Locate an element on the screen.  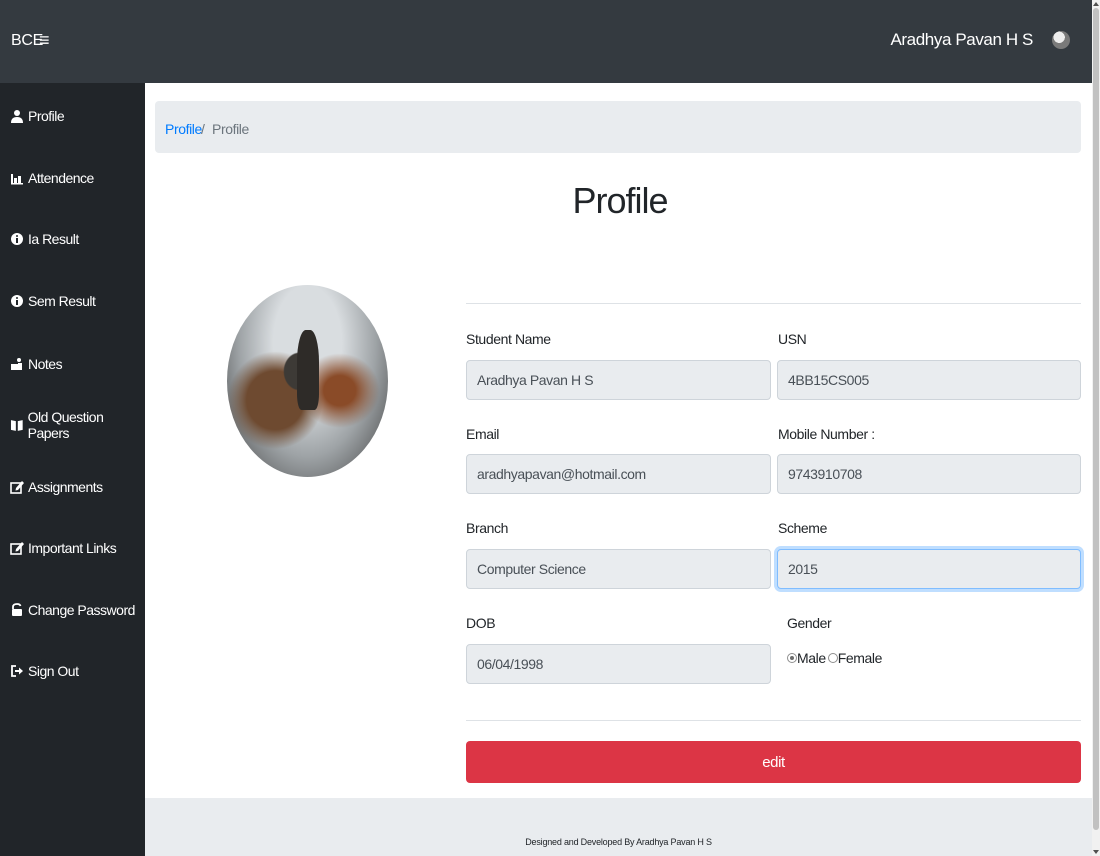
username: Aradhya Pavan H S is located at coordinates (961, 40).